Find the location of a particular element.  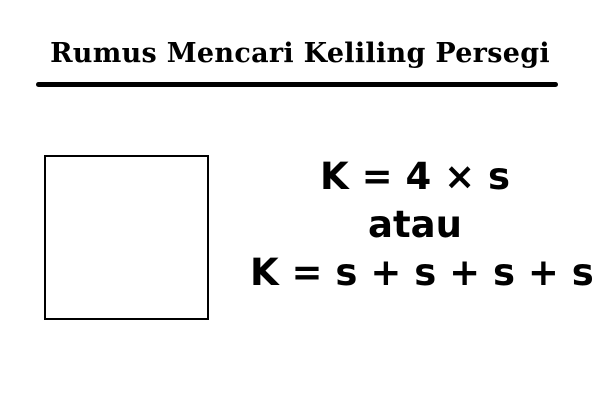

formula-connector: atau is located at coordinates (415, 224).